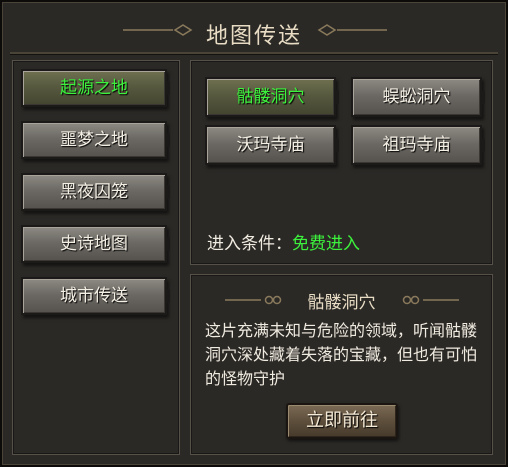  I want to click on destination-skeleton-cave: 骷髅洞穴, so click(272, 97).